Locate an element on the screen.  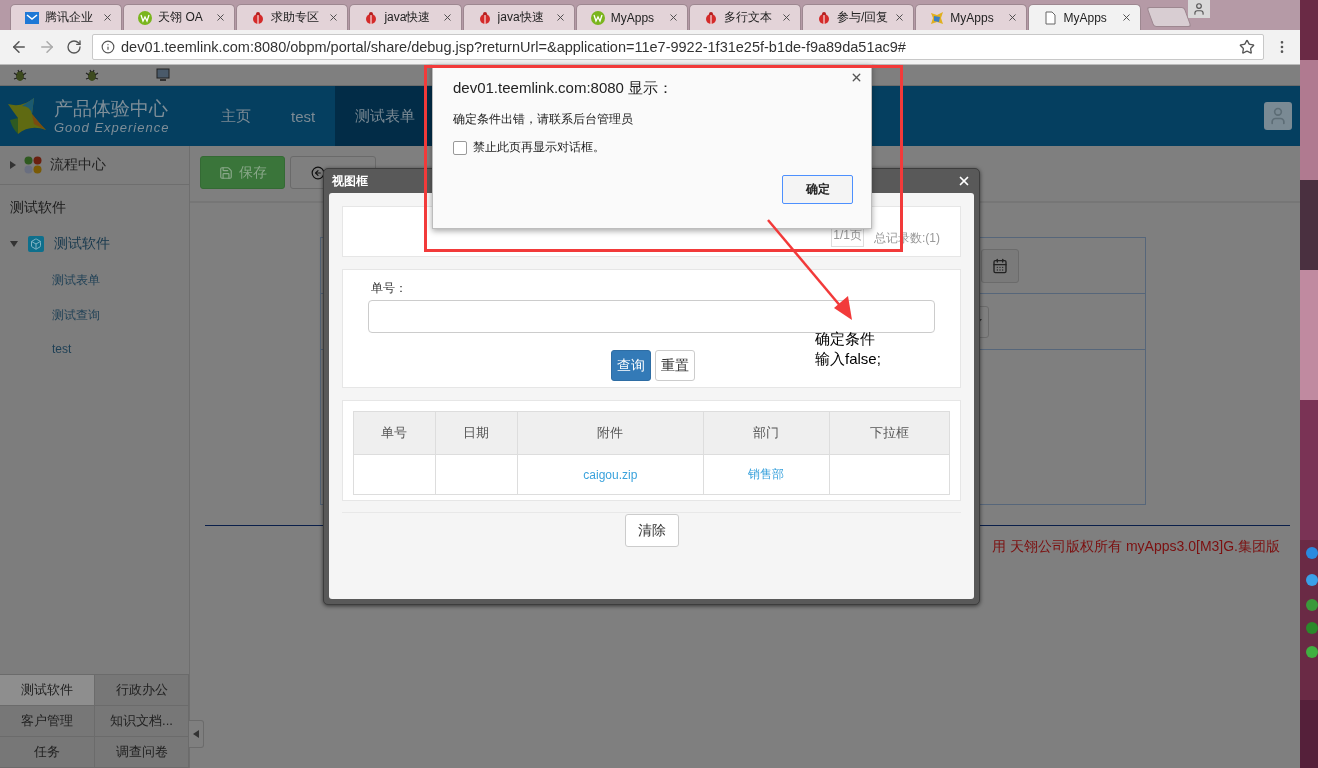
dialog-title: 视图框 is located at coordinates (350, 181).